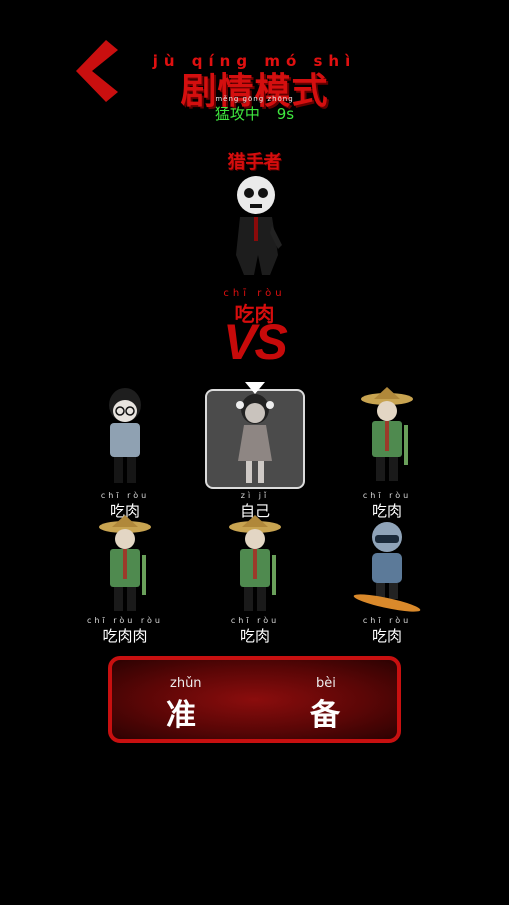 Image resolution: width=509 pixels, height=905 pixels. Describe the element at coordinates (237, 114) in the screenshot. I see `status-label: 猛攻中` at that location.